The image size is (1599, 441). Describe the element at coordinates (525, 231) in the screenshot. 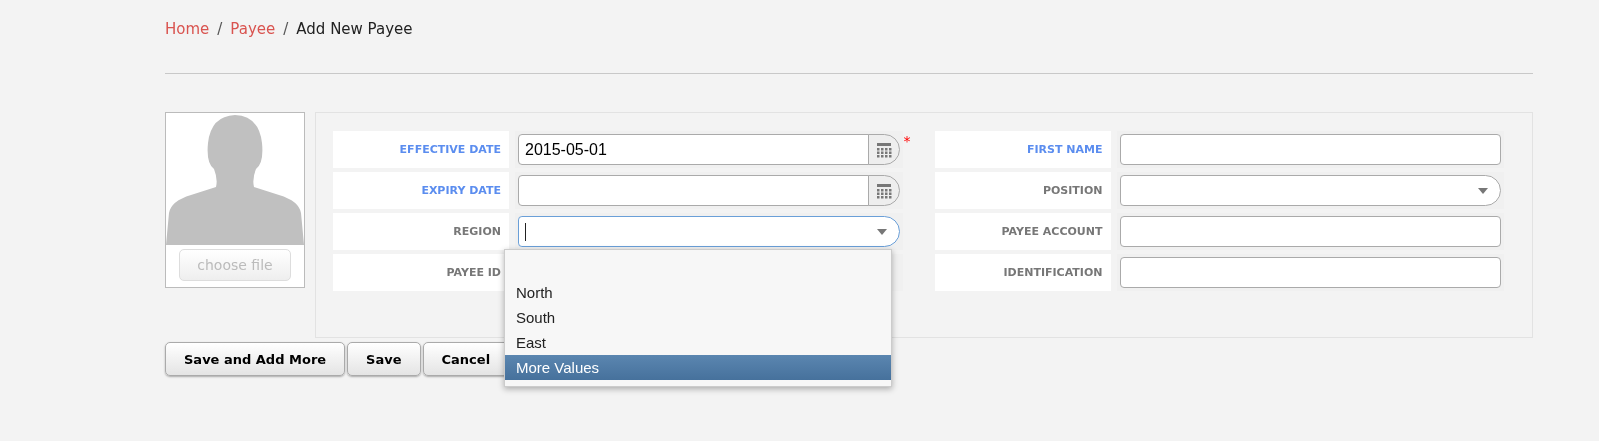

I see `text-cursor` at that location.